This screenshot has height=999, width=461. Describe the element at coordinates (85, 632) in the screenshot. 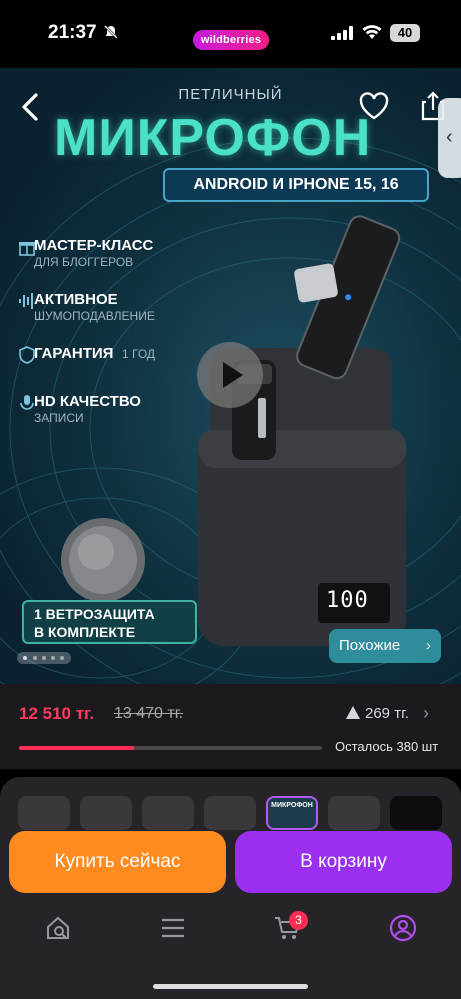

I see `windscreen-line2: В КОМПЛЕКТЕ` at that location.